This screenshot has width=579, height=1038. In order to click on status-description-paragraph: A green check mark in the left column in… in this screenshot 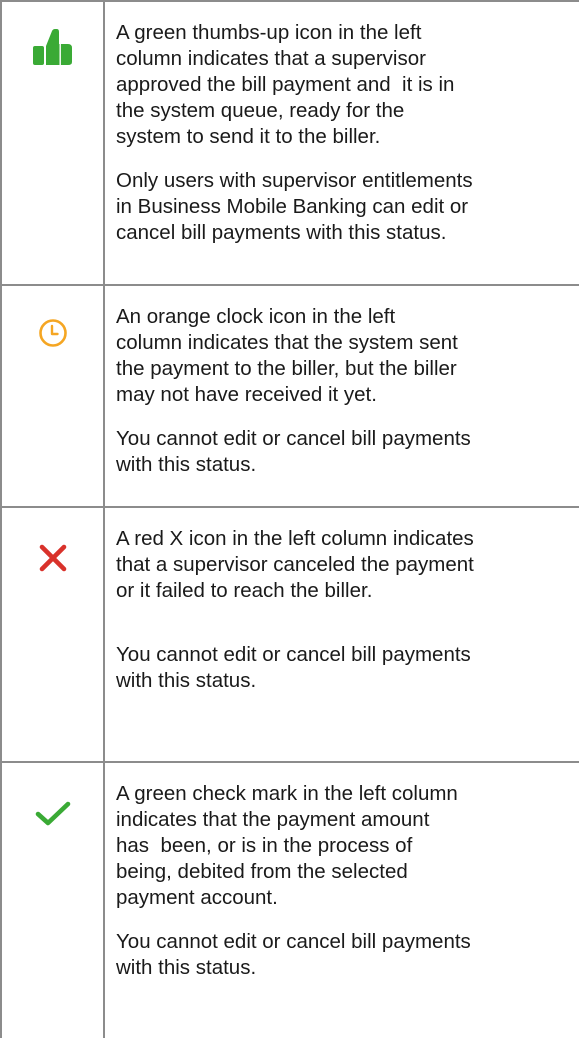, I will do `click(287, 845)`.